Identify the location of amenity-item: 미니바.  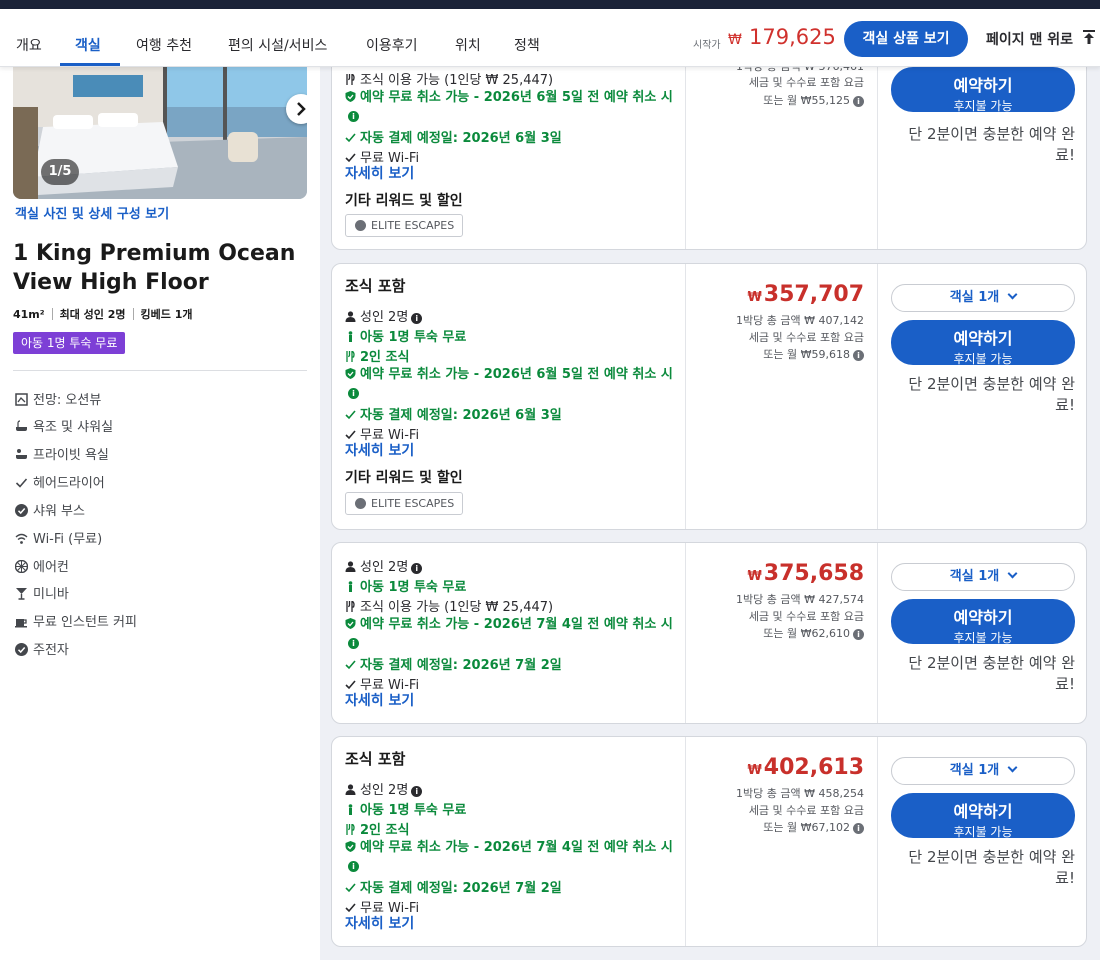
(42, 593).